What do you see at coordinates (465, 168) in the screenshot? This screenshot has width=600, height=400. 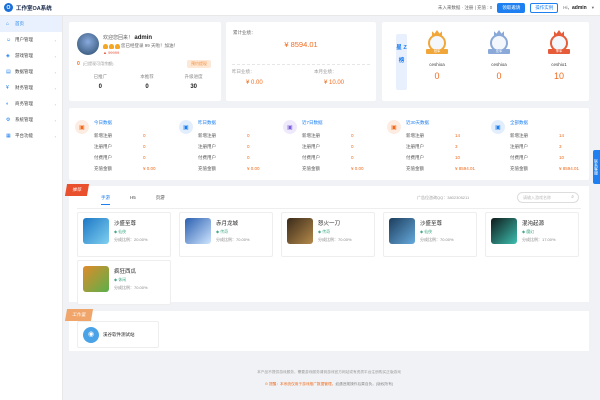 I see `data-row-value: ¥ 8594.01` at bounding box center [465, 168].